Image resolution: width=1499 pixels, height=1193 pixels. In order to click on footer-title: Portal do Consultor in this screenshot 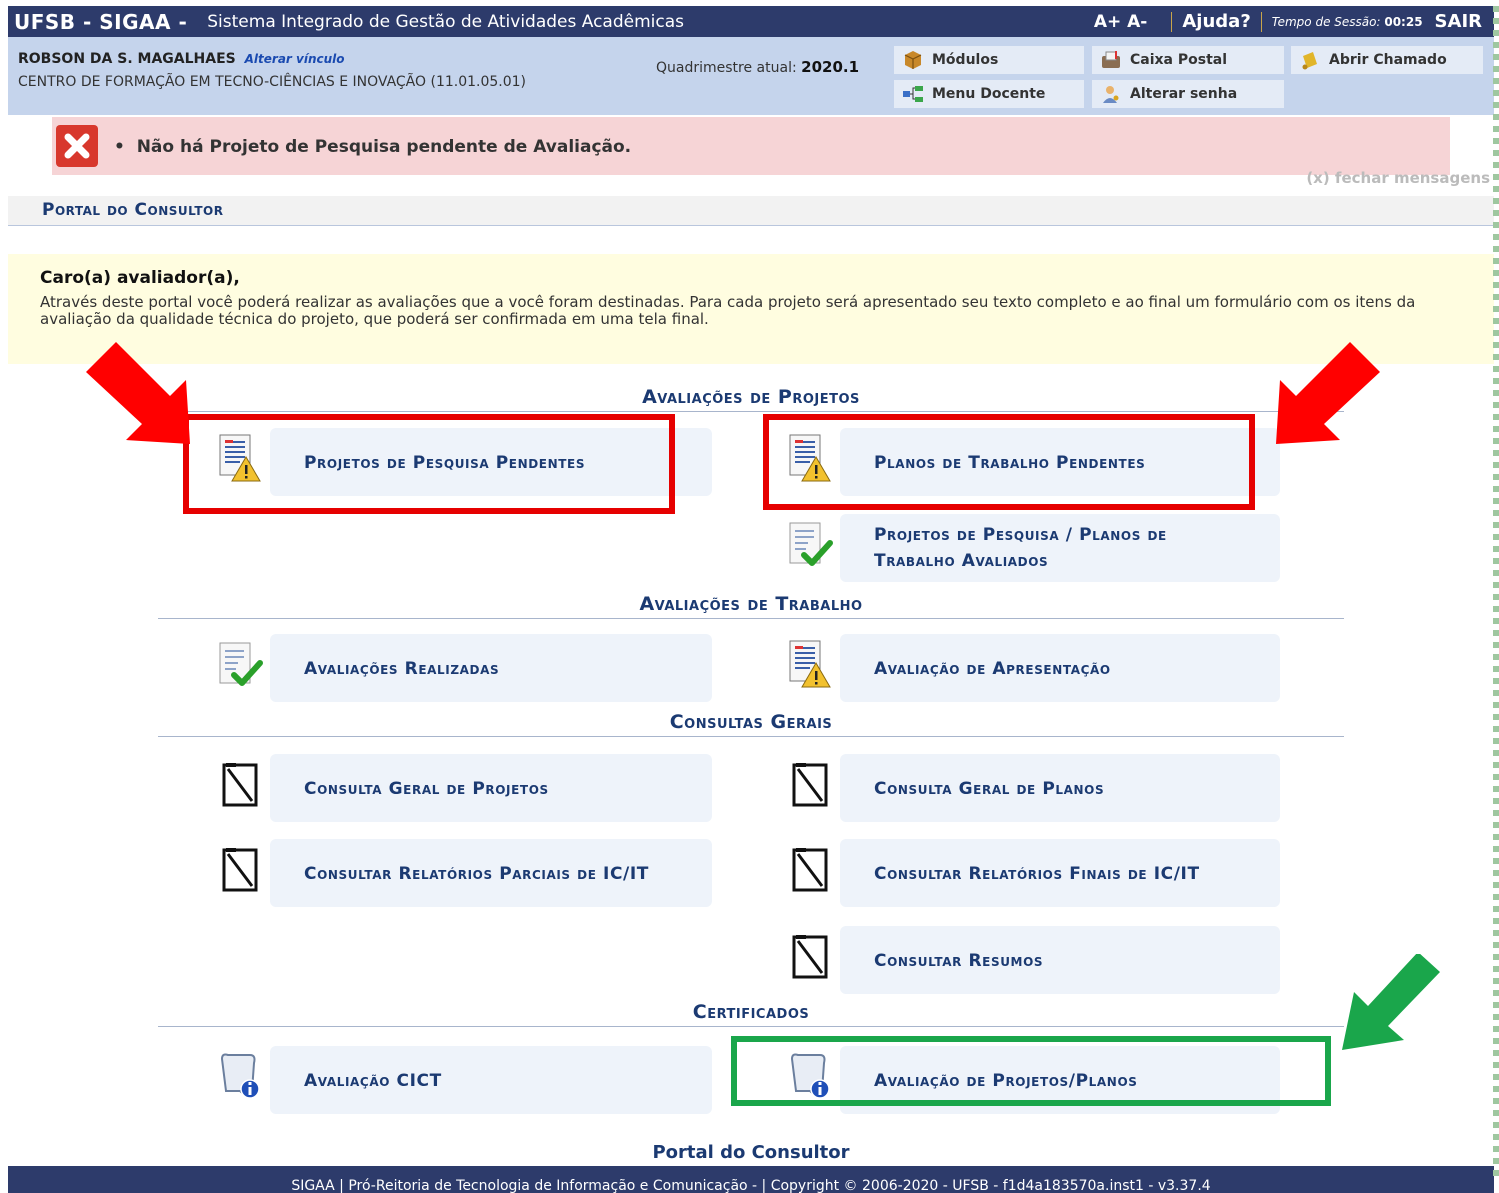, I will do `click(751, 1152)`.